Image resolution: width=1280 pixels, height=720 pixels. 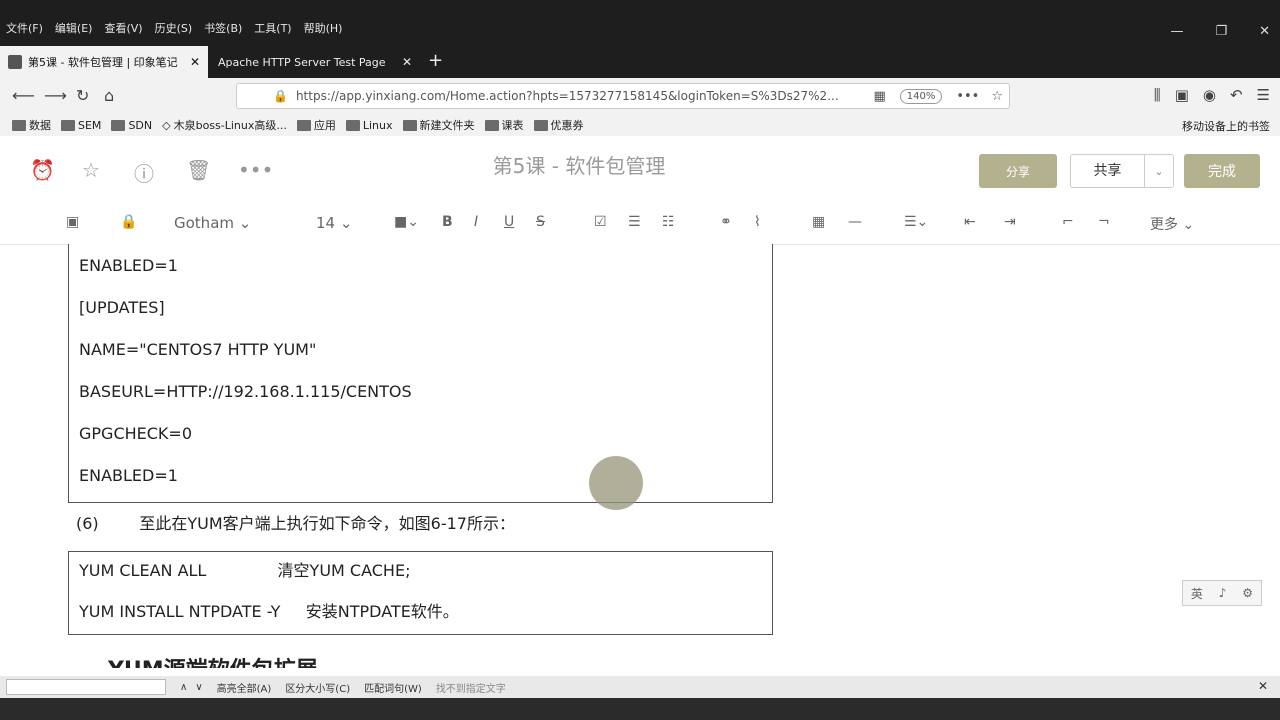 I want to click on section-heading: YUM源端软件包扩展, so click(x=213, y=660).